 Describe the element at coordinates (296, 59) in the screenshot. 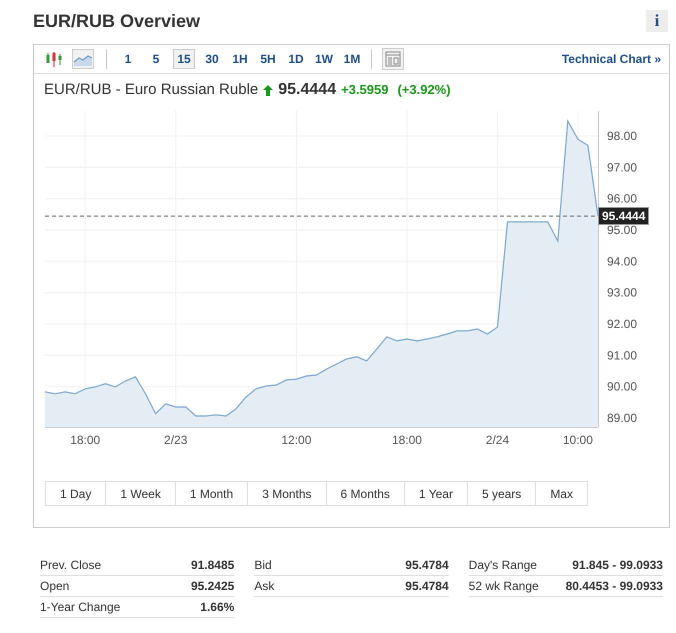

I see `interval-button: 1D` at that location.